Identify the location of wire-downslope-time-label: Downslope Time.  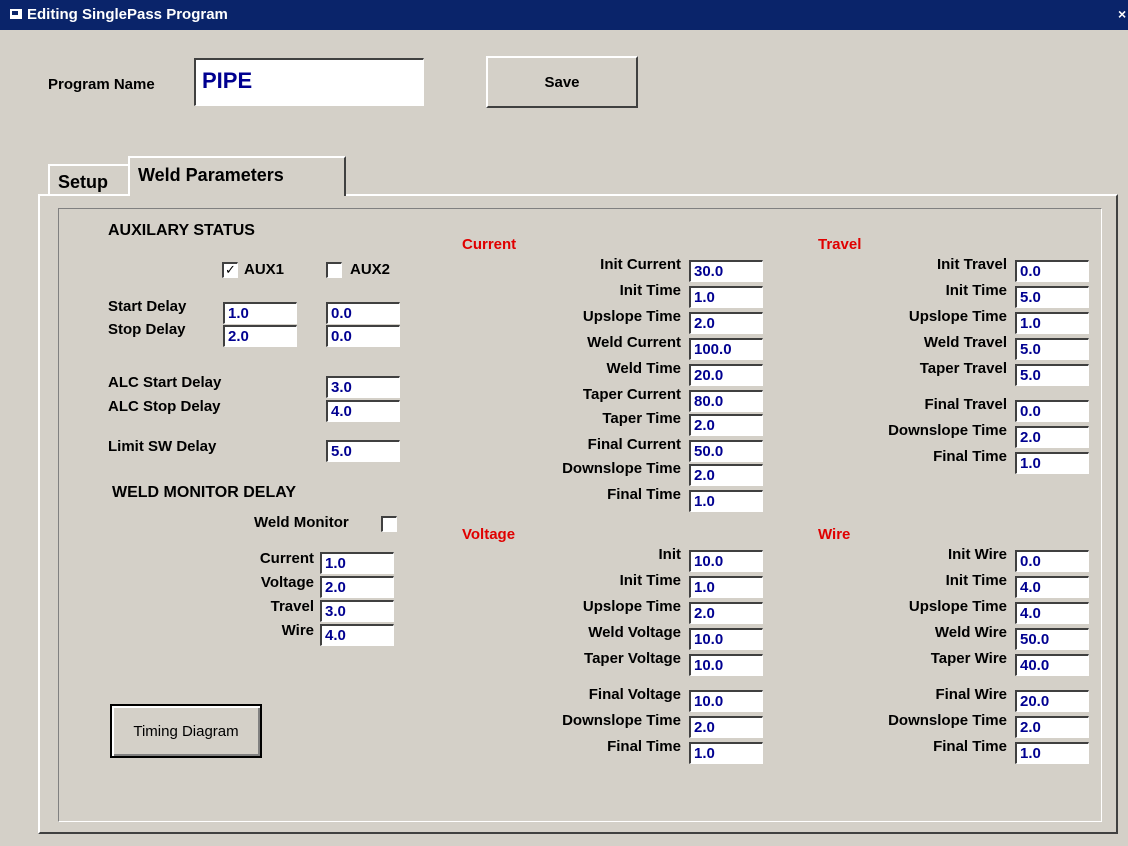
(947, 720).